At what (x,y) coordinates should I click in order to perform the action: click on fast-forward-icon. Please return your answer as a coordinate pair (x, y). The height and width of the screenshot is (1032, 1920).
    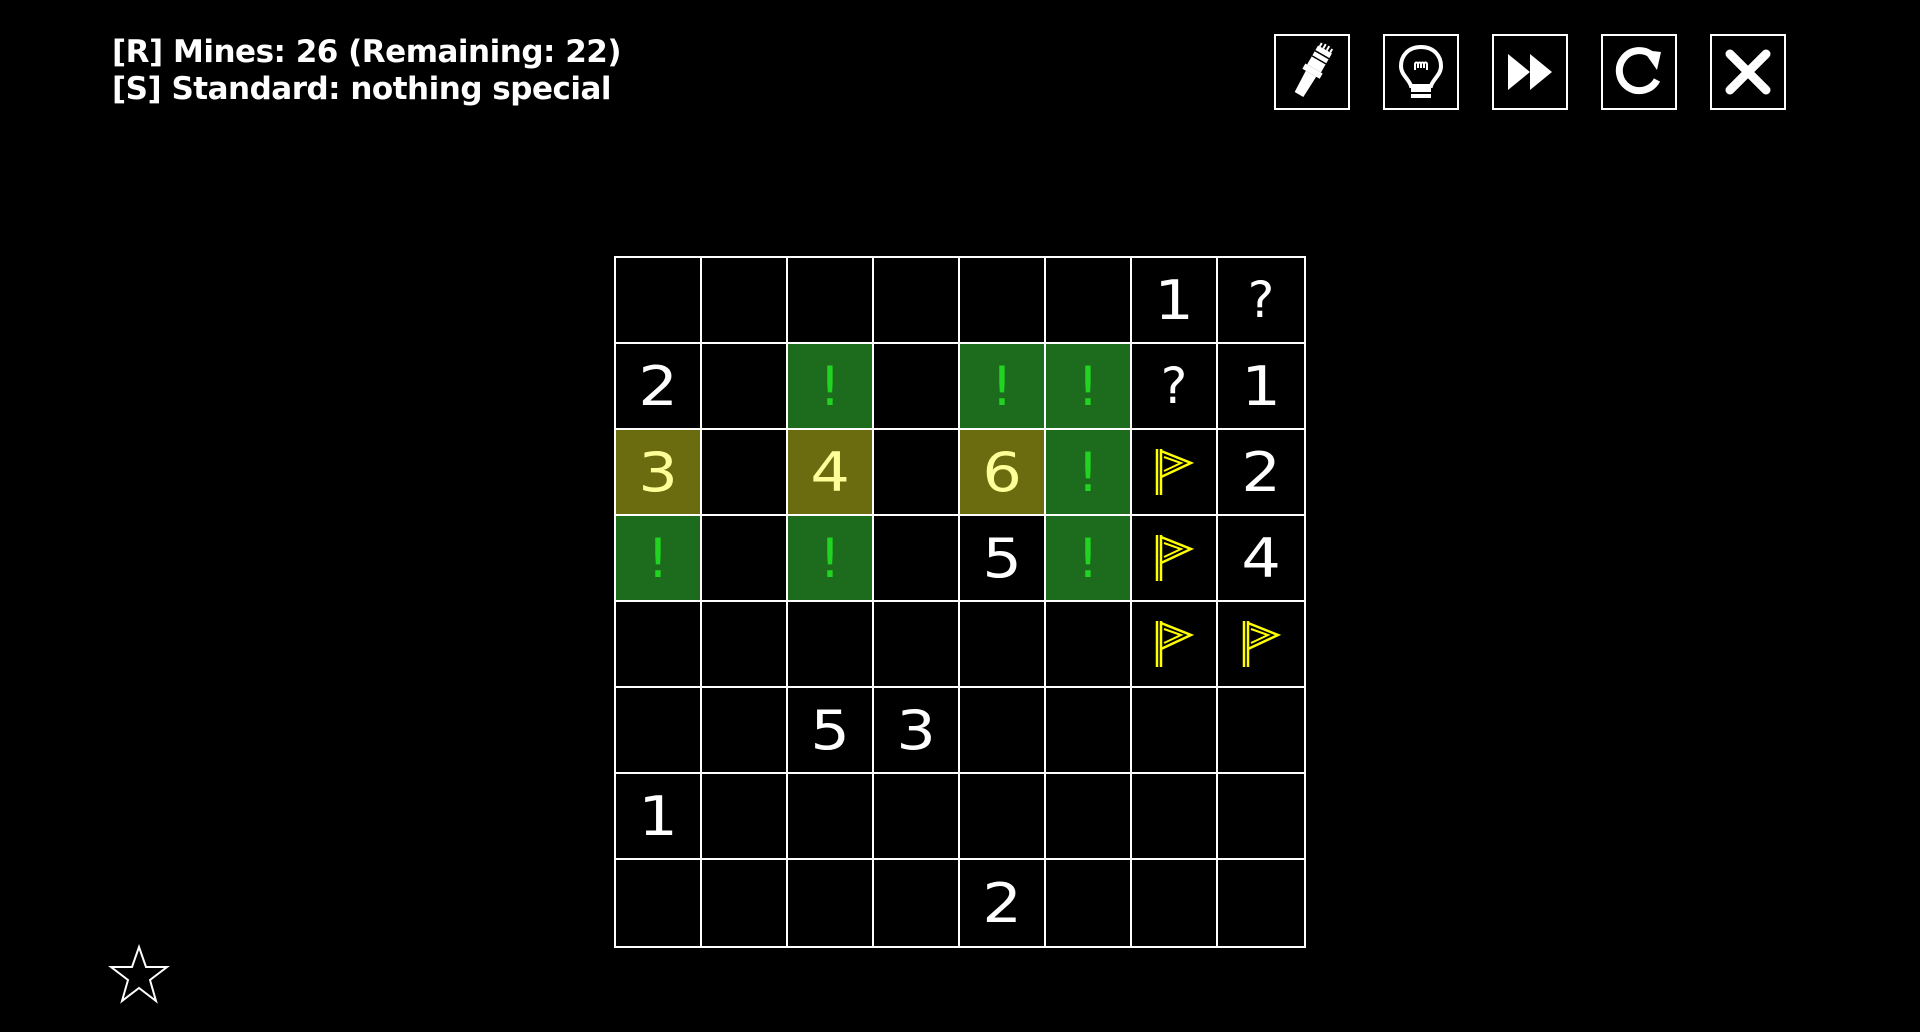
    Looking at the image, I should click on (1530, 72).